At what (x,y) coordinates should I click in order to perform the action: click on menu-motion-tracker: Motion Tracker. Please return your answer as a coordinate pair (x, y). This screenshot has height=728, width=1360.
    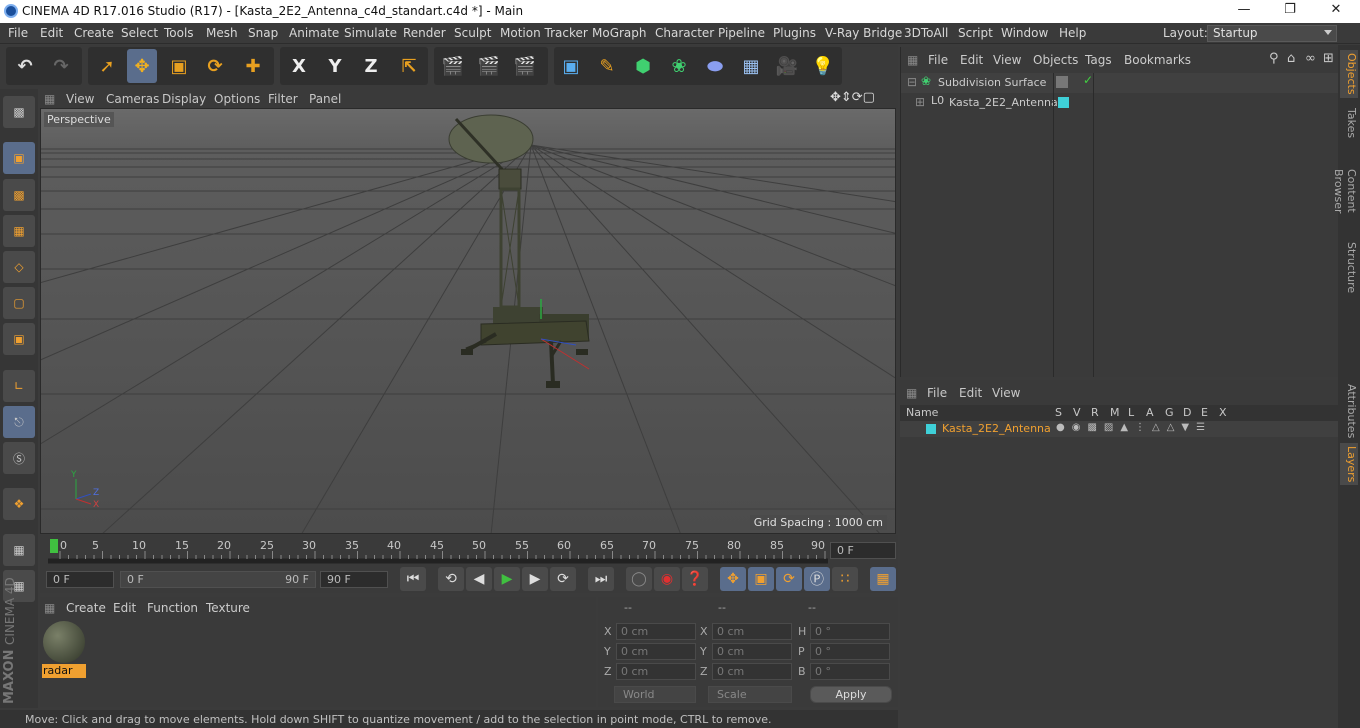
    Looking at the image, I should click on (544, 33).